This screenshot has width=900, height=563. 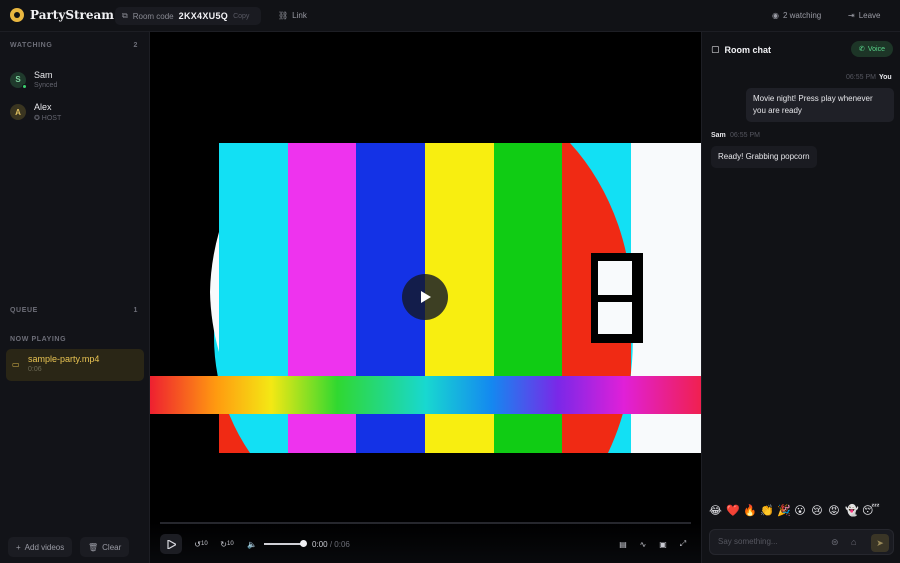 What do you see at coordinates (241, 16) in the screenshot?
I see `copy-label: Copy` at bounding box center [241, 16].